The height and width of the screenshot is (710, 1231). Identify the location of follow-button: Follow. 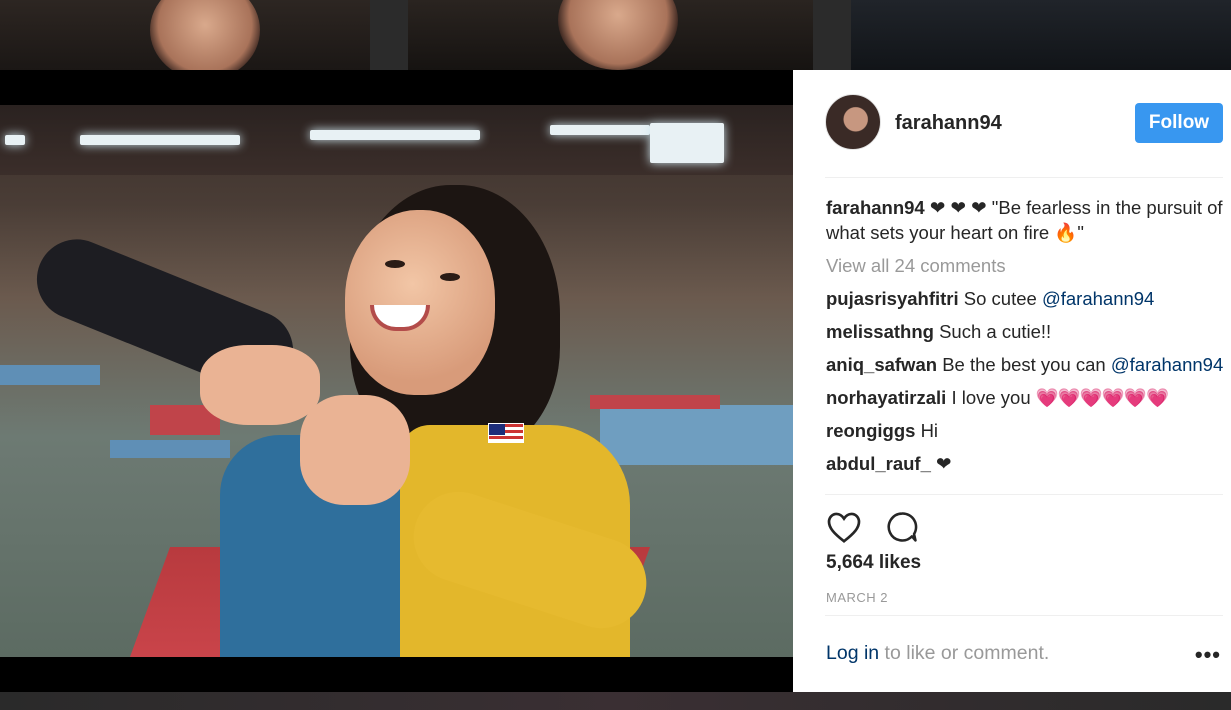
(1179, 123).